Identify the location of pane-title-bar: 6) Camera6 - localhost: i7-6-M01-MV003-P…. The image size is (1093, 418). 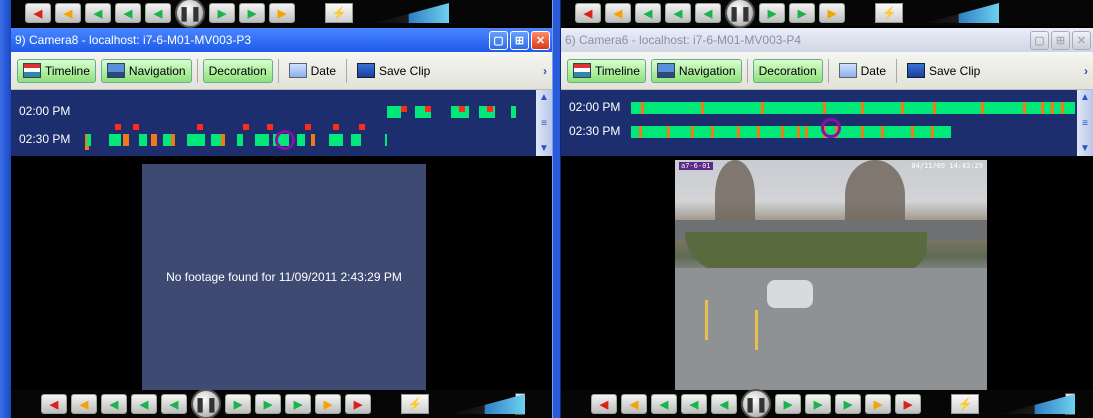
(827, 40).